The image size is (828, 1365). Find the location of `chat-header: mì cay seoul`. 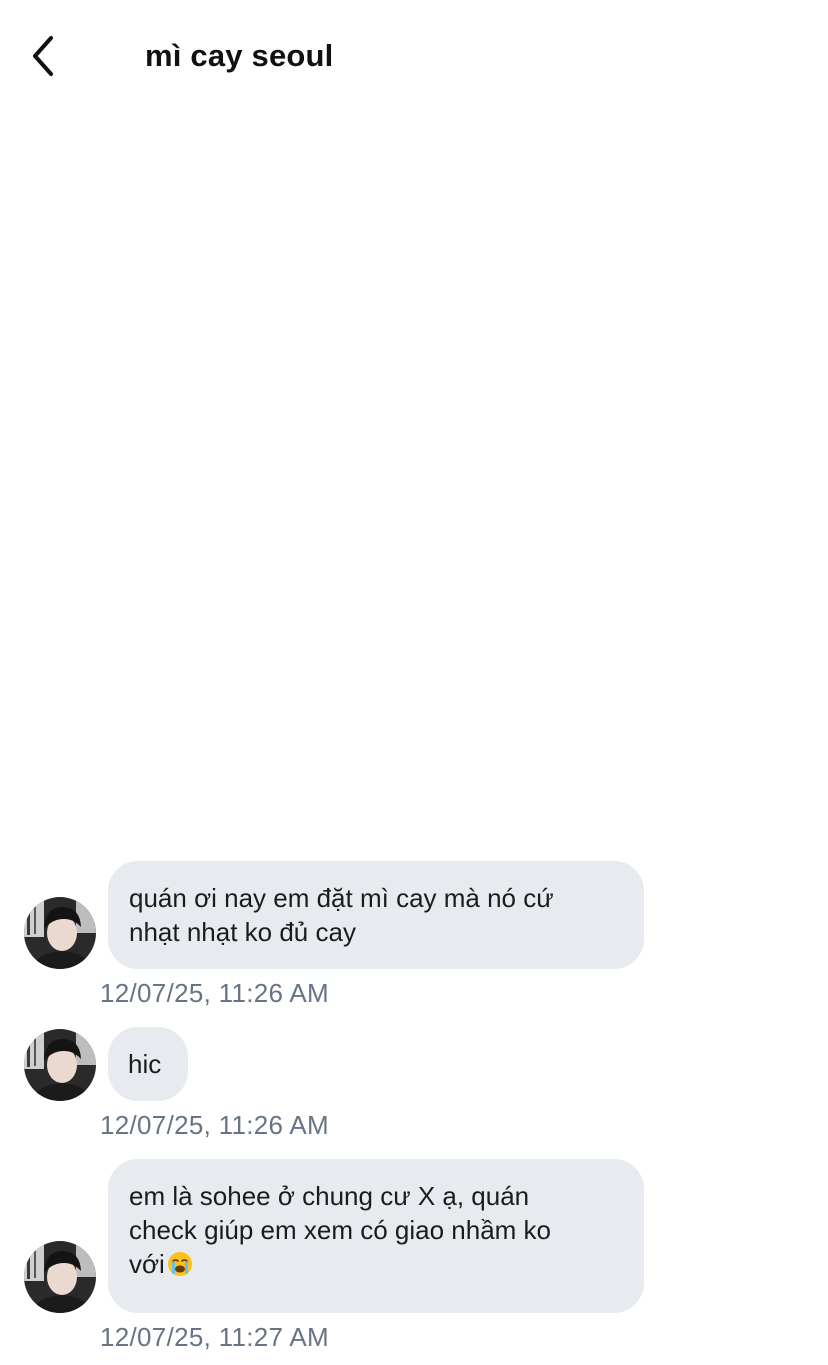

chat-header: mì cay seoul is located at coordinates (414, 56).